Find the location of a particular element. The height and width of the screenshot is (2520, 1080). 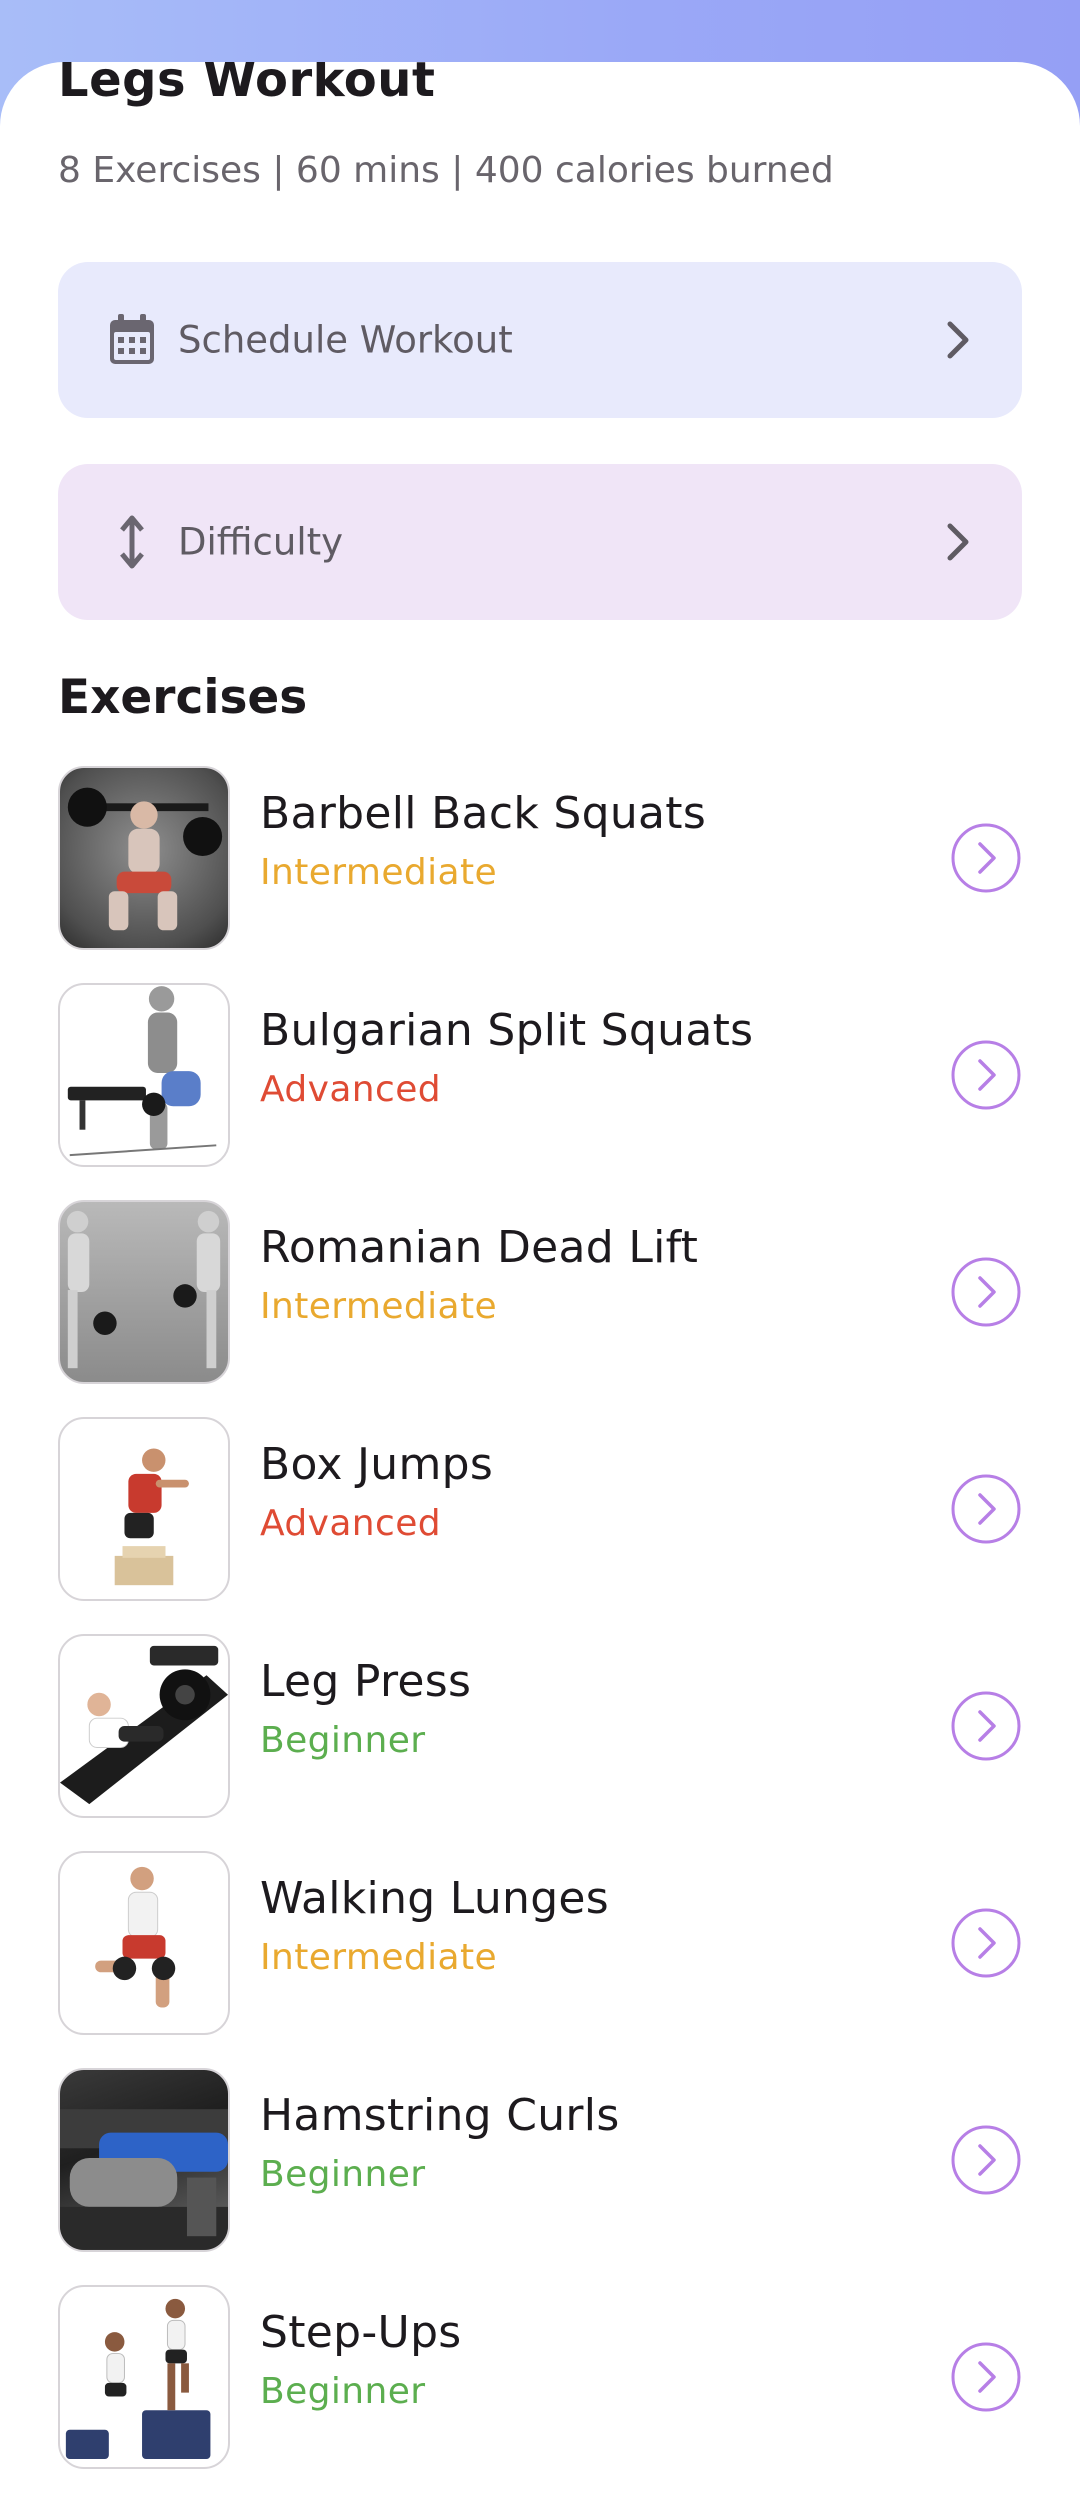

calendar-icon is located at coordinates (132, 339).